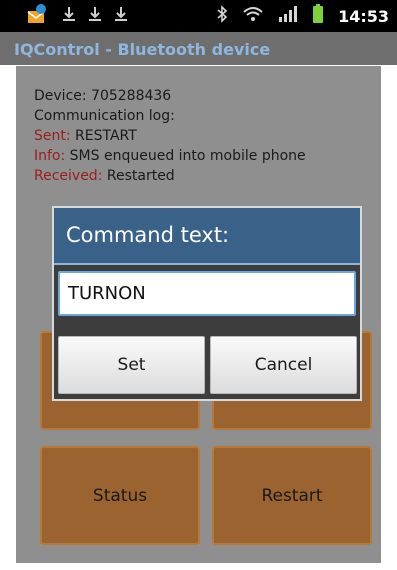 Image resolution: width=397 pixels, height=570 pixels. I want to click on log-entry-text: SMS enqueued into mobile phone, so click(185, 156).